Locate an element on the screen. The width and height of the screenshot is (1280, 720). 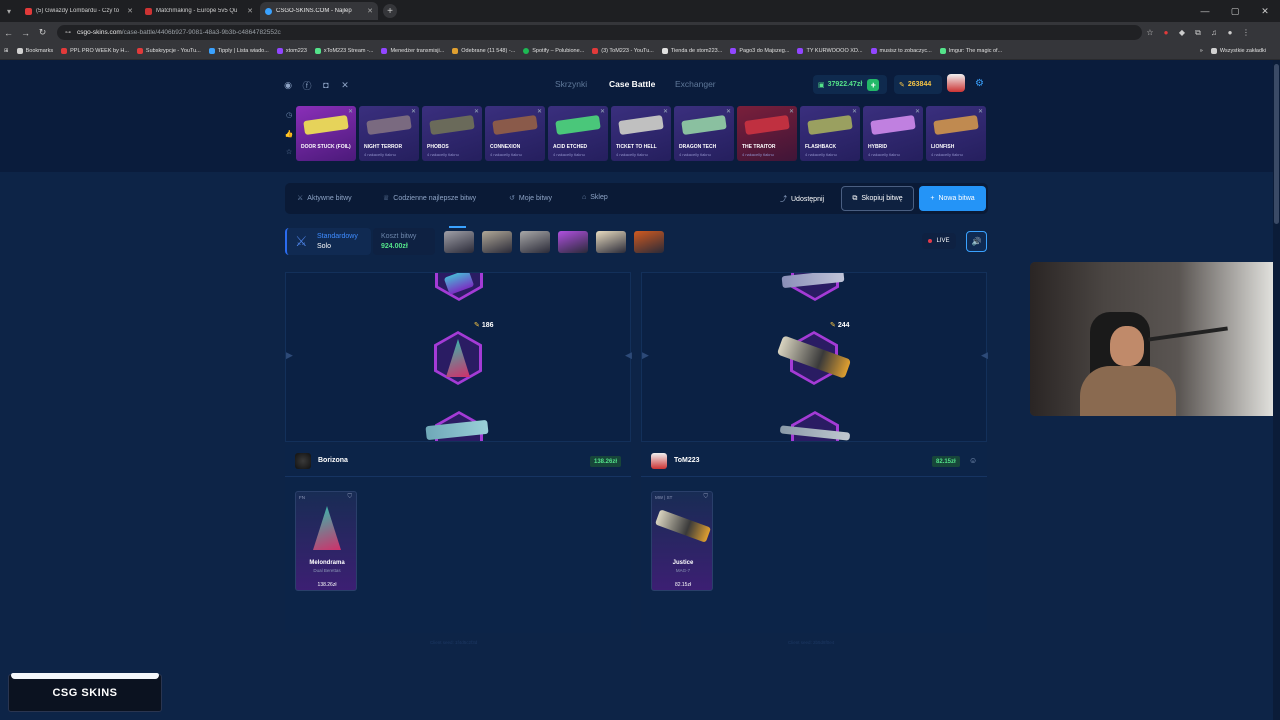
sound-toggle-button: 🔊 is located at coordinates (976, 241).